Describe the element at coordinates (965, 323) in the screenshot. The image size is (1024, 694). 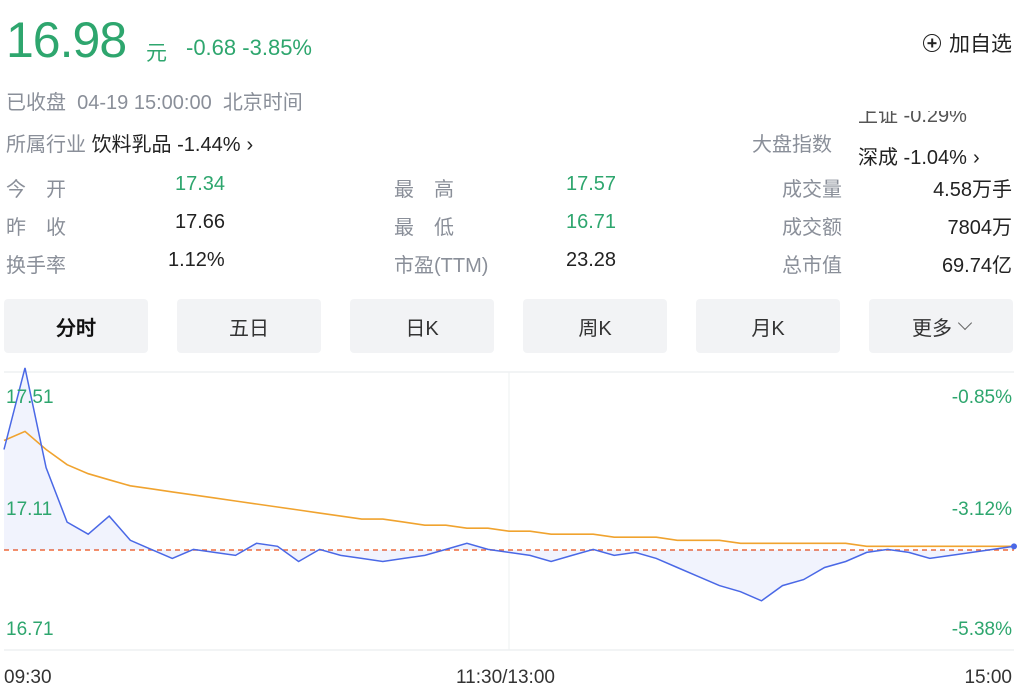
I see `chevron-down-icon` at that location.